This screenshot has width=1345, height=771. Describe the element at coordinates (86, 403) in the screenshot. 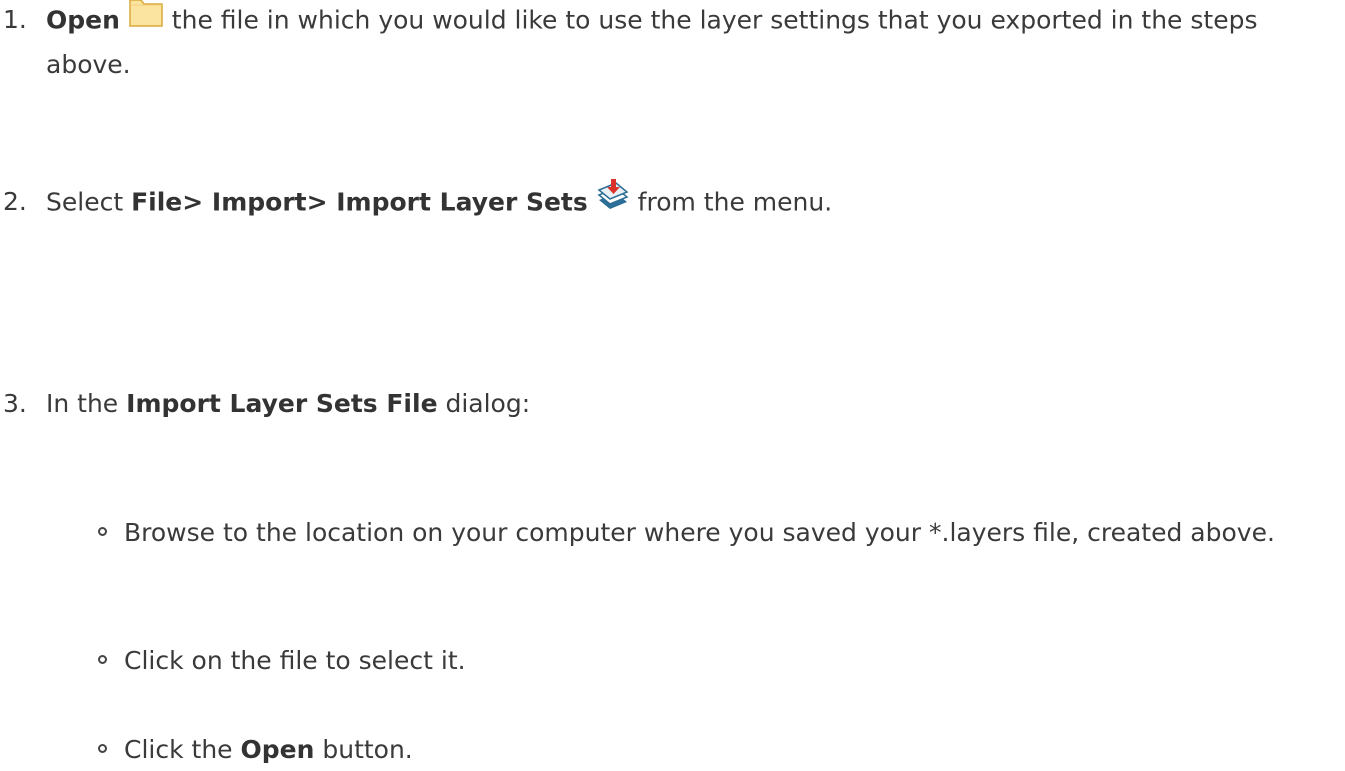

I see `step-3-prefix: In the` at that location.